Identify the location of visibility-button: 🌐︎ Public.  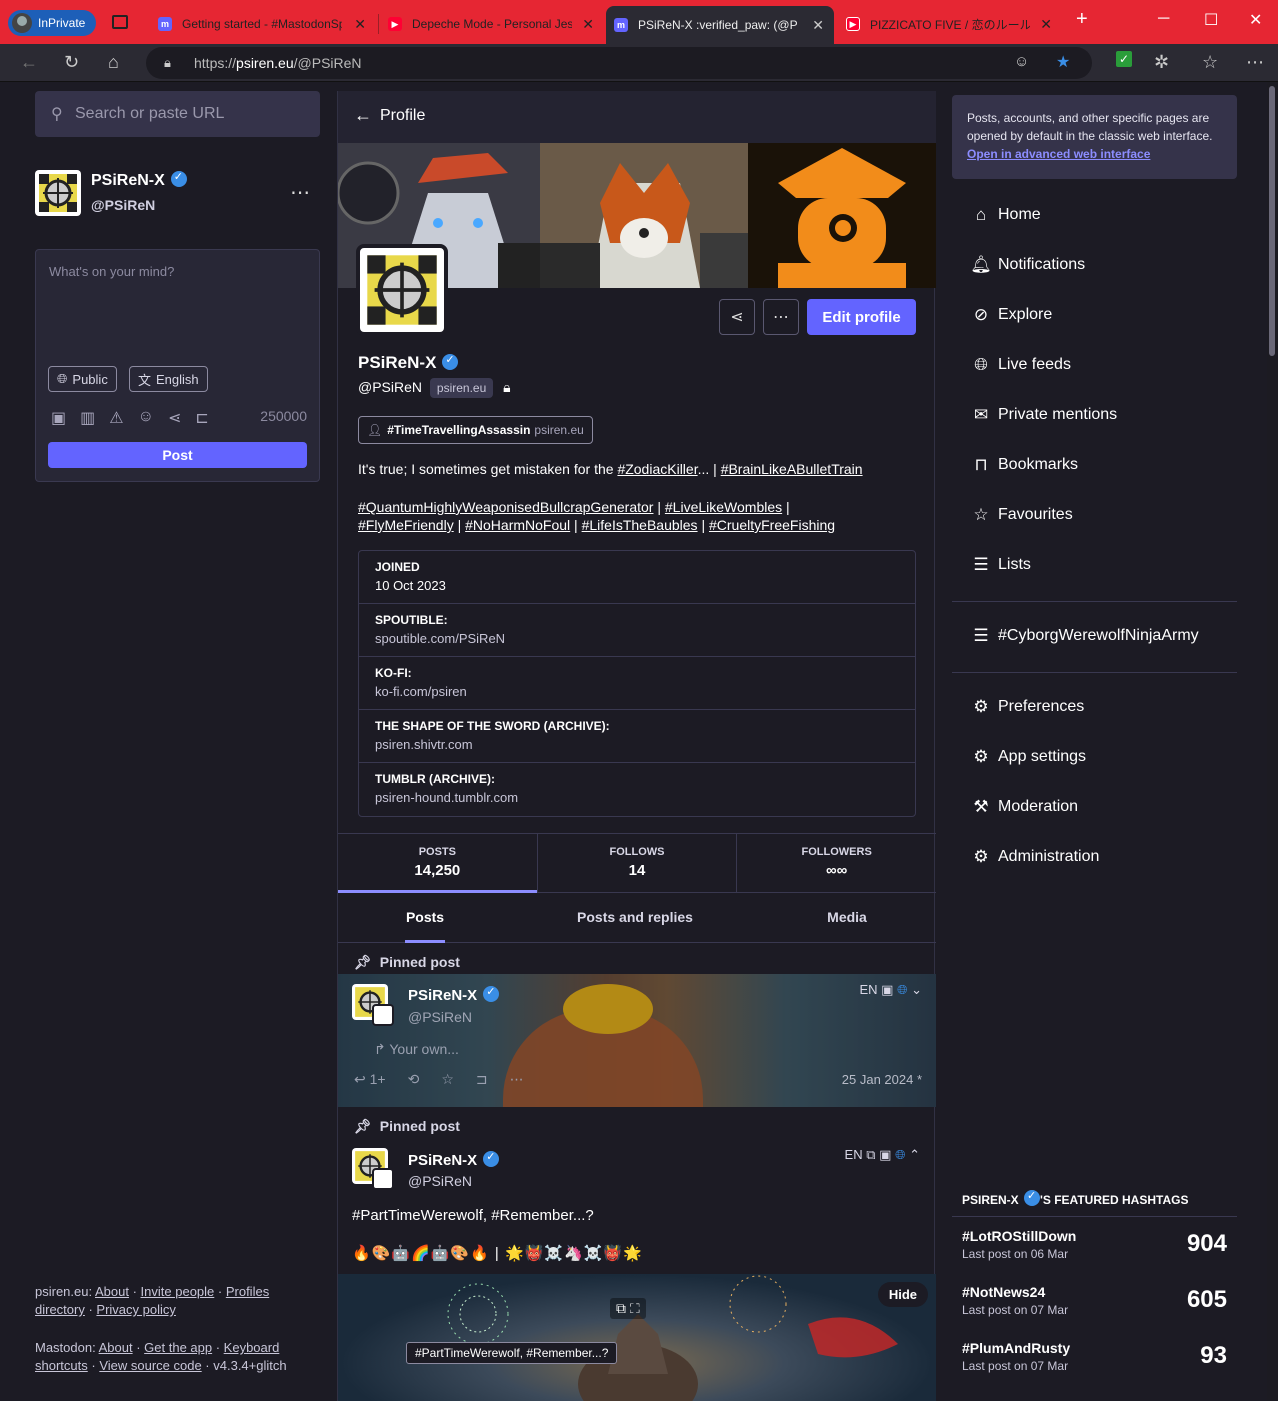
(82, 379).